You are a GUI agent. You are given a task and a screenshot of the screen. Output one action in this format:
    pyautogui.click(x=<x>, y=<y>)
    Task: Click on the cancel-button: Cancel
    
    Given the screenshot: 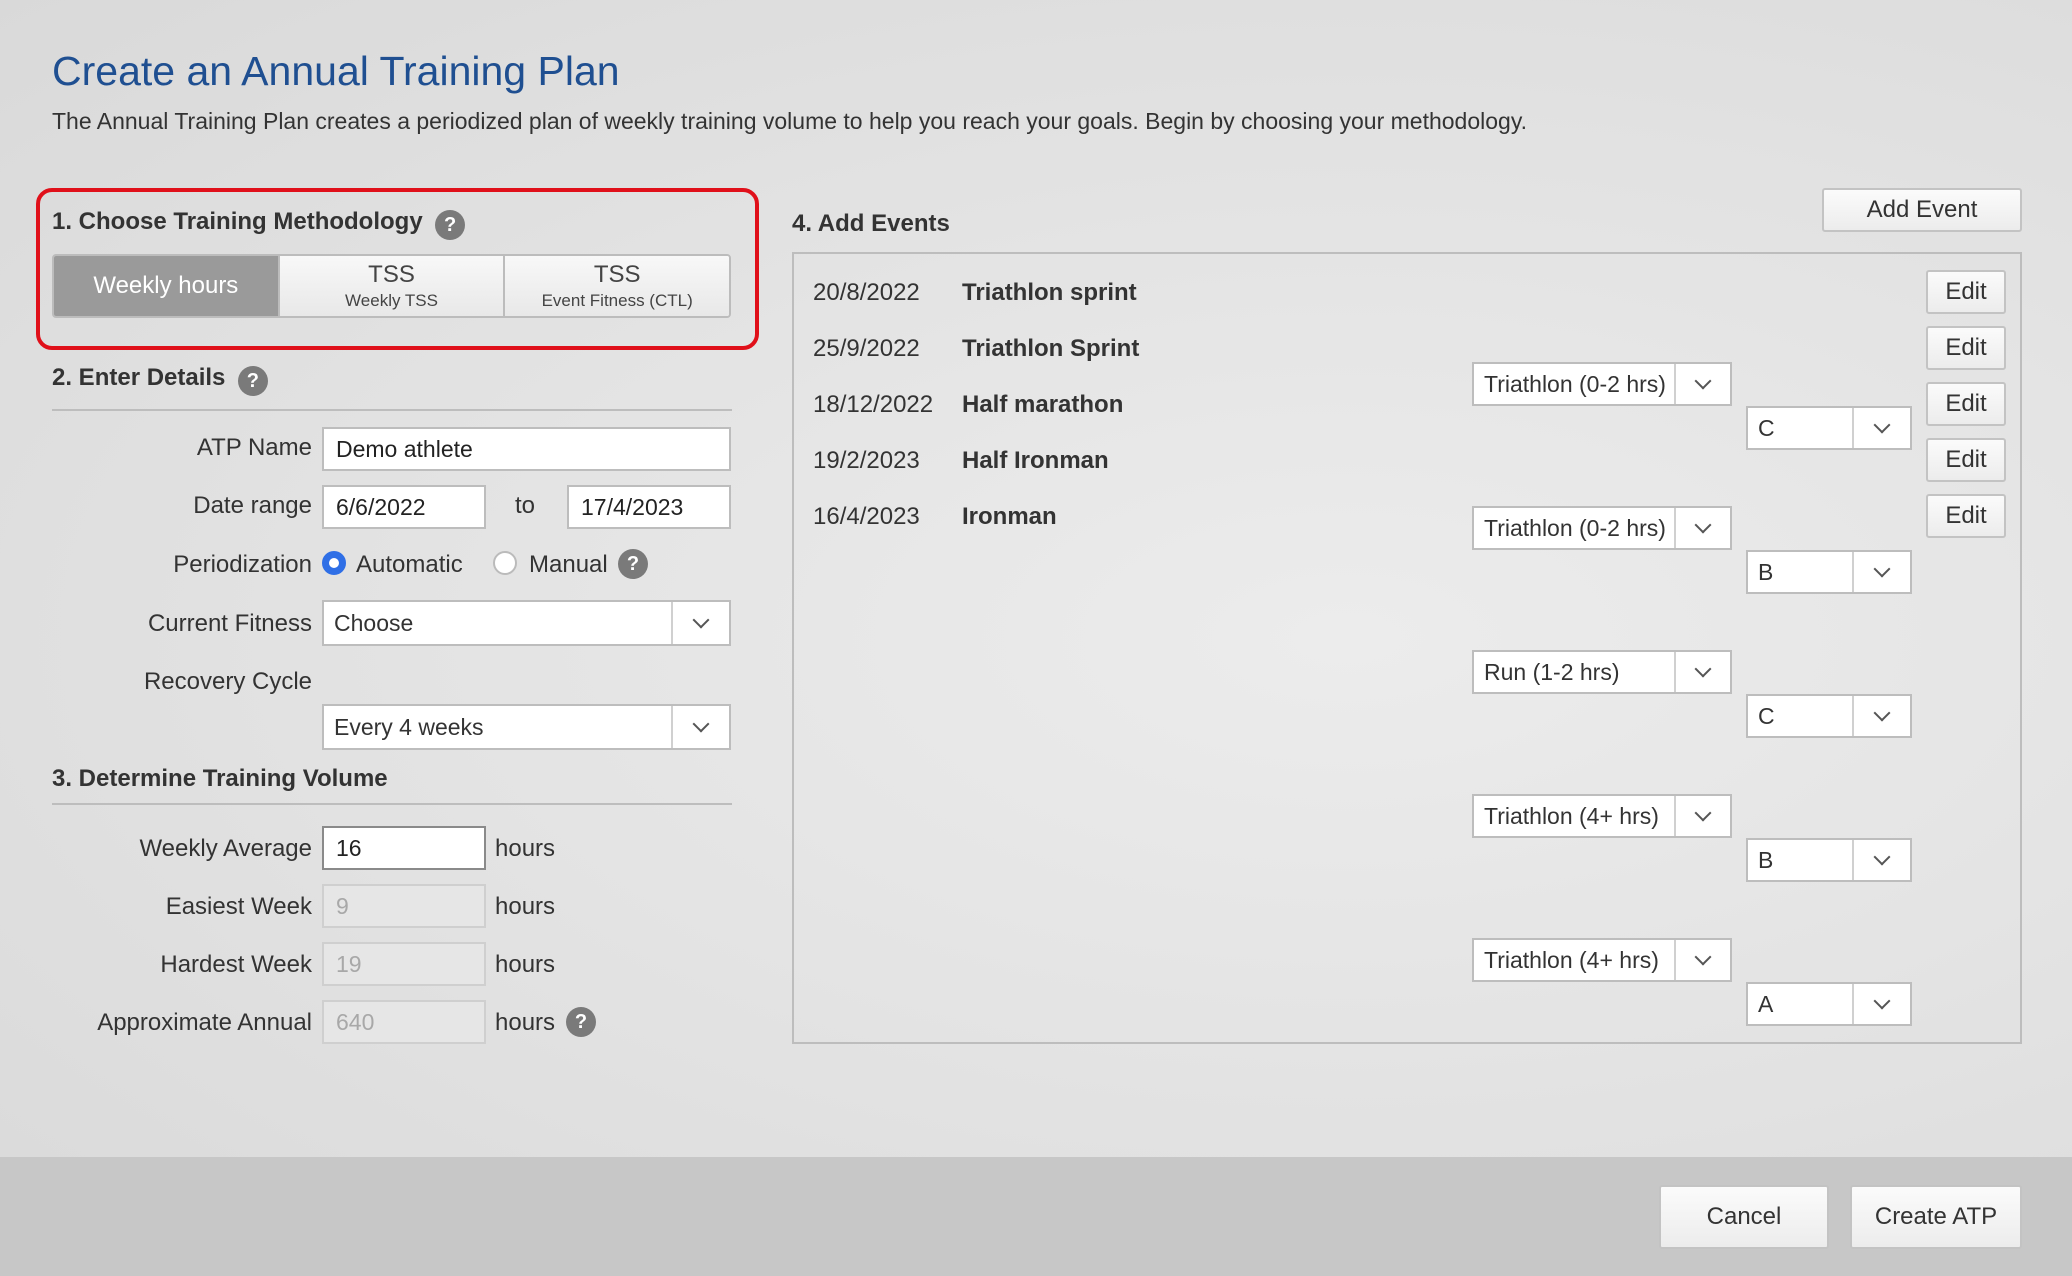 What is the action you would take?
    pyautogui.click(x=1744, y=1217)
    